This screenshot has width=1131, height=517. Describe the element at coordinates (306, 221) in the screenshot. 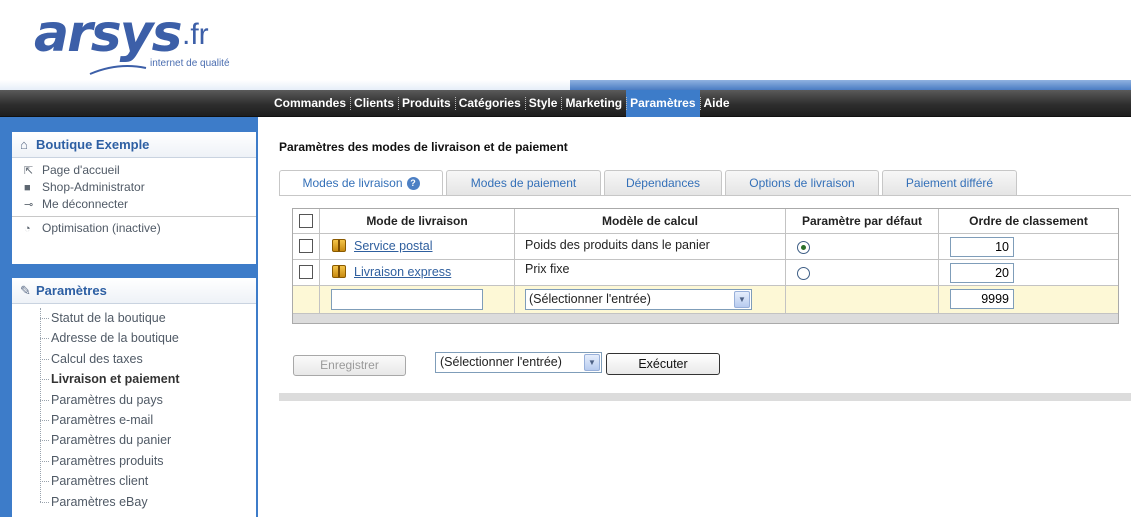

I see `select-all-checkbox` at that location.